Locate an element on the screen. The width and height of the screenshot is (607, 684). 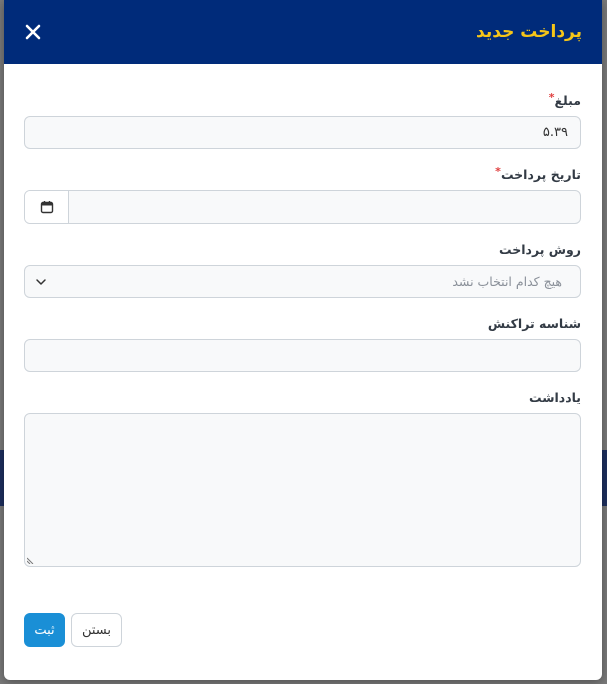
transaction-id-label: شناسه تراکنش is located at coordinates (534, 323).